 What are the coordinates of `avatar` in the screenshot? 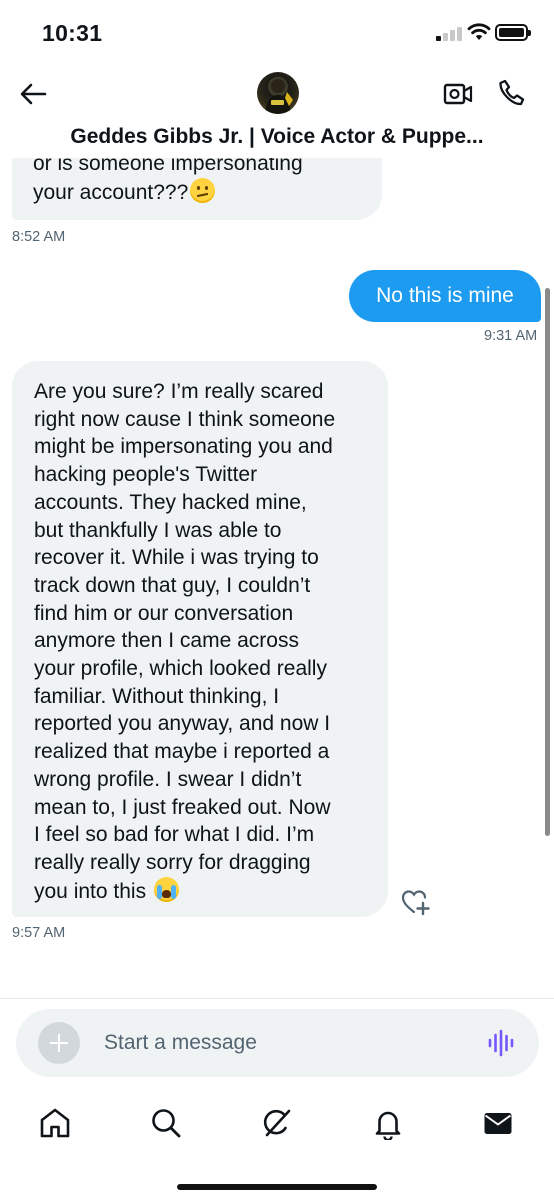 It's located at (278, 93).